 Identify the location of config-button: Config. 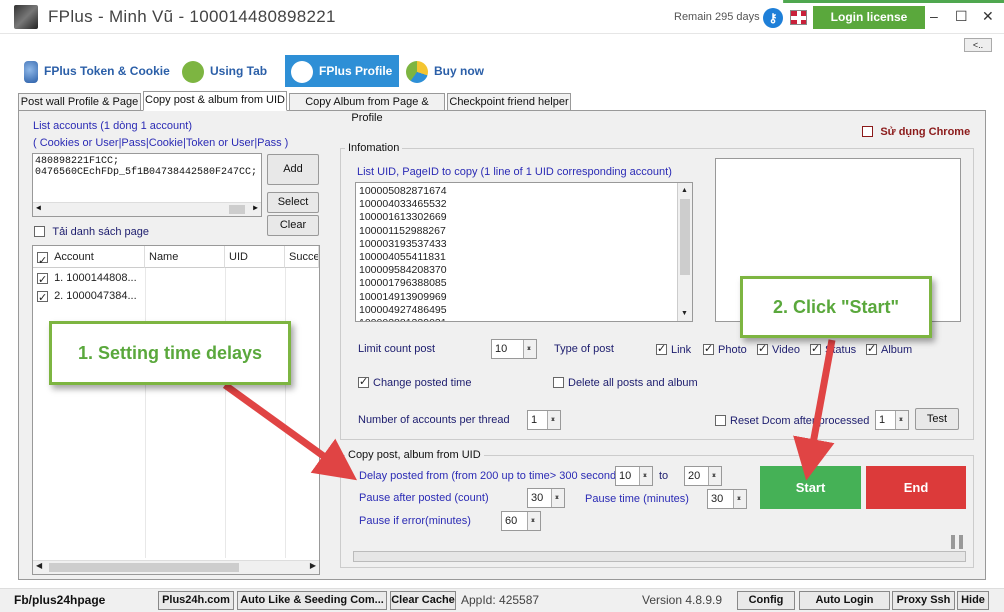
(766, 600).